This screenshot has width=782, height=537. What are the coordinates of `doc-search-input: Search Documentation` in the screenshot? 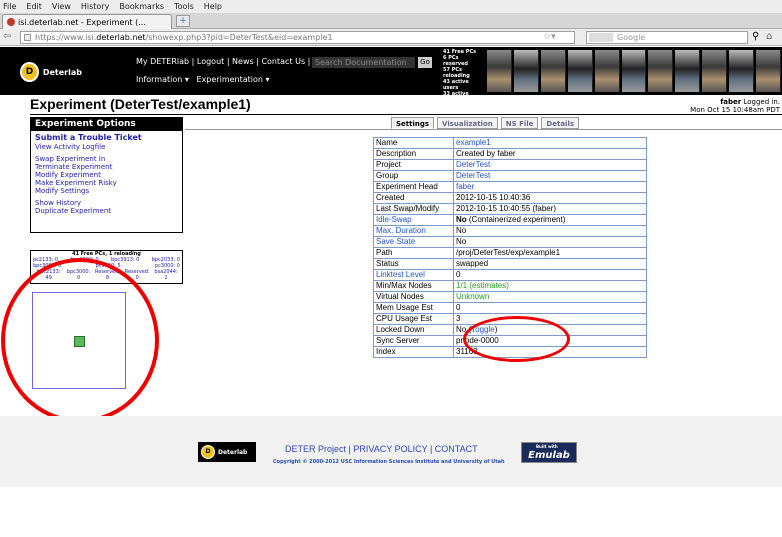 It's located at (363, 62).